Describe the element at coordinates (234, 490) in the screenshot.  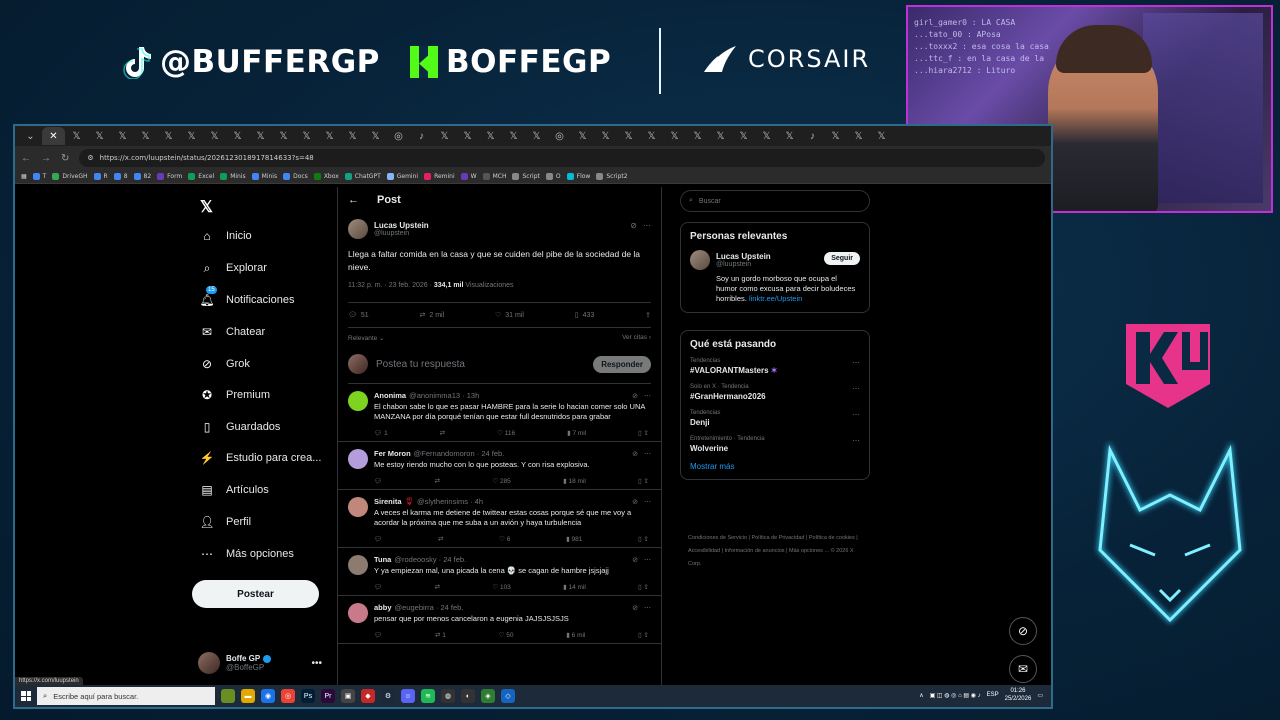
I see `nav-articulos: ▤ Artículos` at that location.